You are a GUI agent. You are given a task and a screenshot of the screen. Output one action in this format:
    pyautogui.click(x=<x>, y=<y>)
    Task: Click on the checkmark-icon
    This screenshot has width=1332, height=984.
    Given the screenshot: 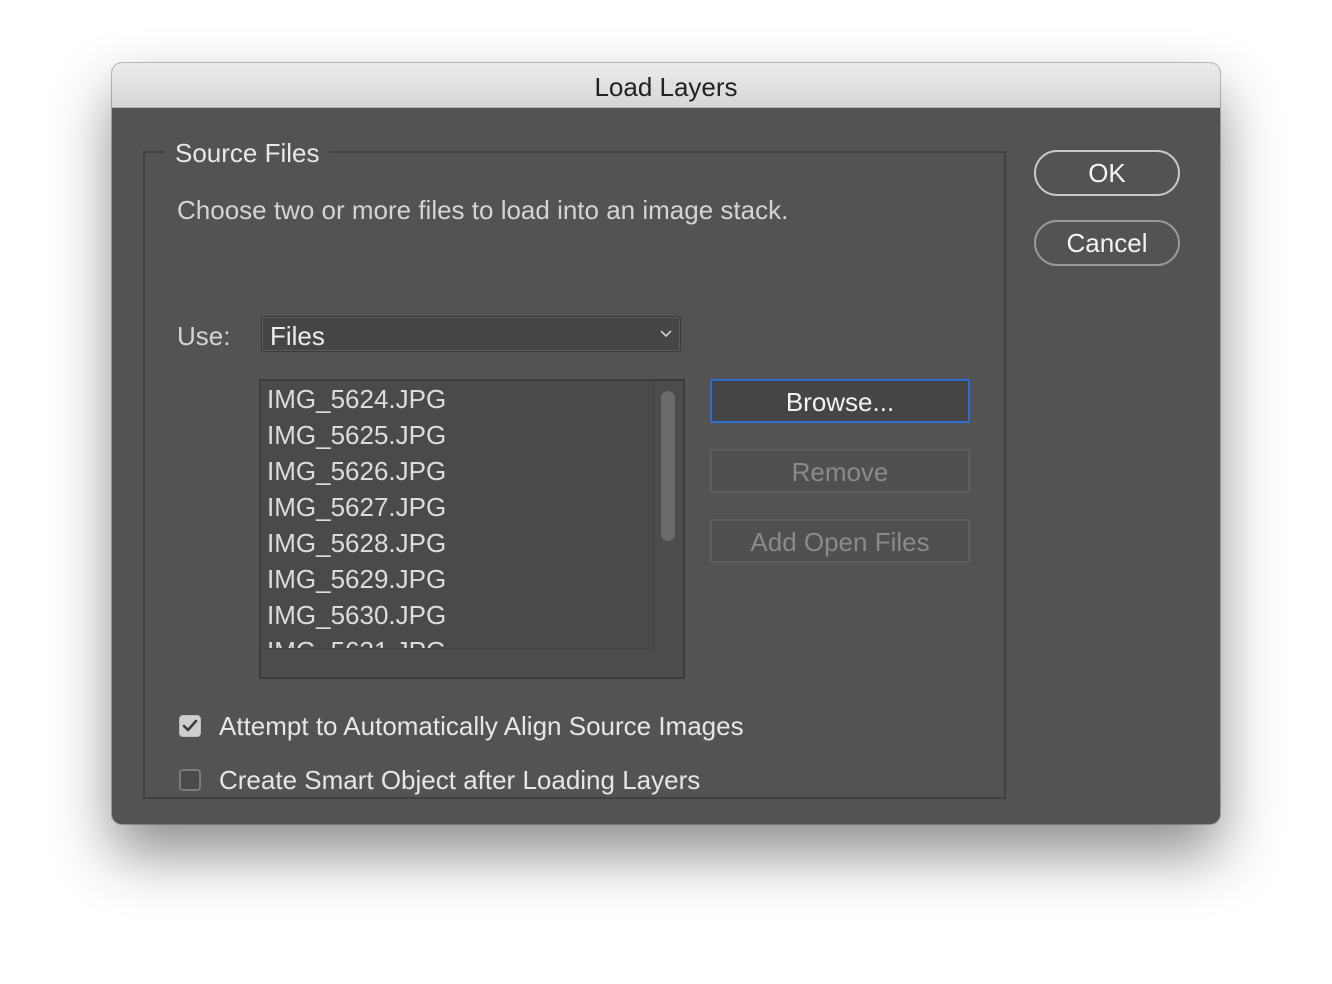 What is the action you would take?
    pyautogui.click(x=190, y=725)
    